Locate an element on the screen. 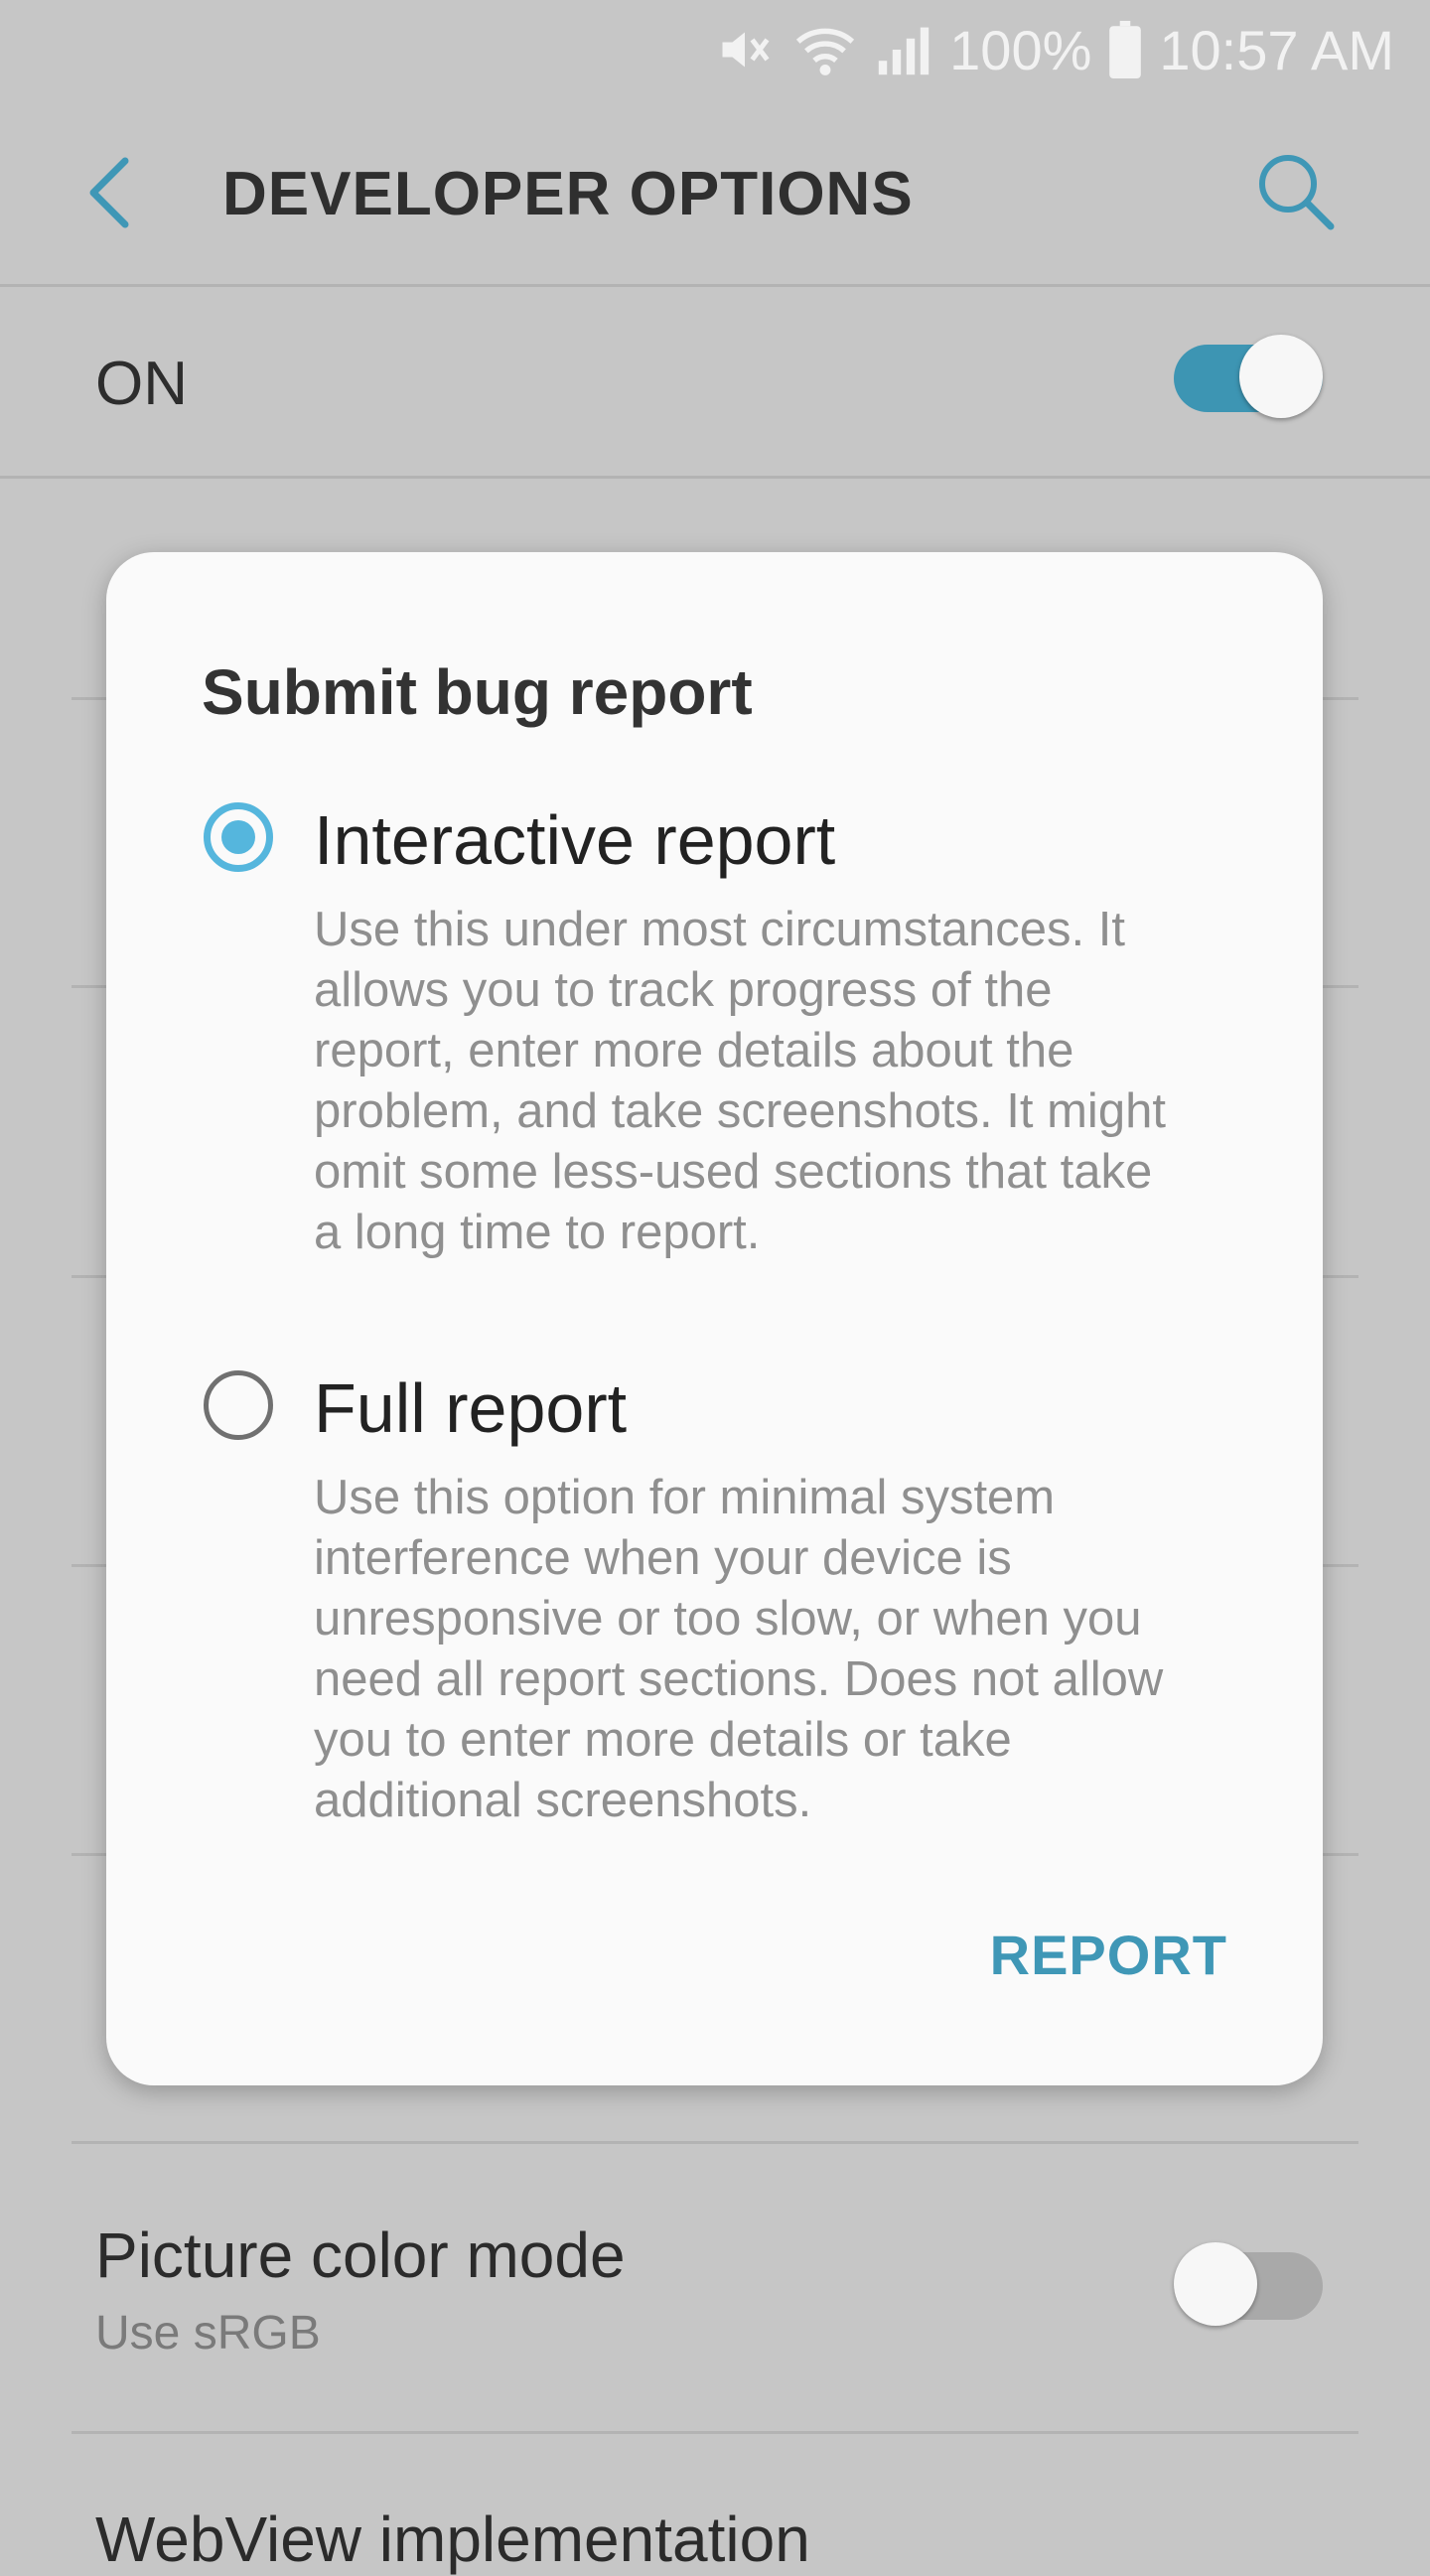 The height and width of the screenshot is (2576, 1430). picture-color-mode-toggle is located at coordinates (1248, 2286).